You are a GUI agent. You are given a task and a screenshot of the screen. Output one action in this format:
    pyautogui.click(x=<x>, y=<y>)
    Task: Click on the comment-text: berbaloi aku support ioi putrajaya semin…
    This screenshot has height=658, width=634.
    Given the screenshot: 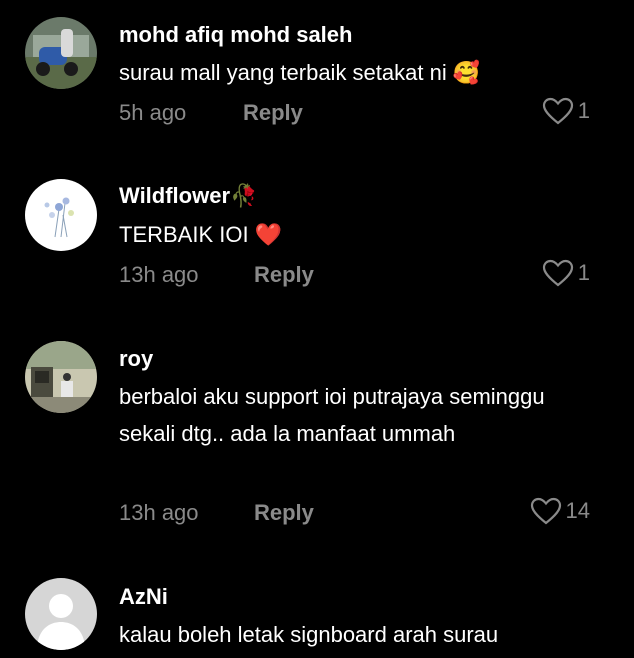 What is the action you would take?
    pyautogui.click(x=332, y=415)
    